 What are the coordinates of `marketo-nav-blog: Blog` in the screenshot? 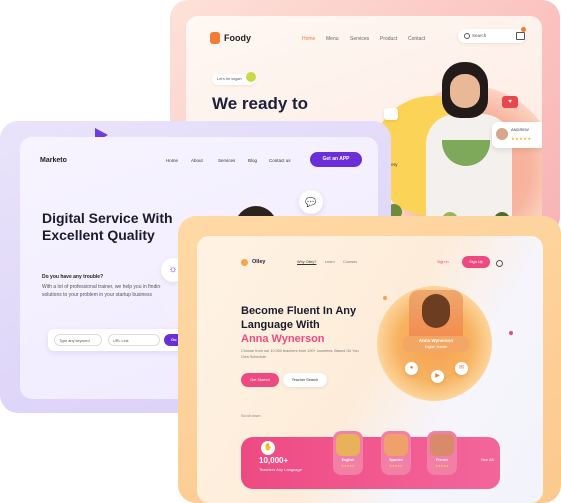 It's located at (252, 160).